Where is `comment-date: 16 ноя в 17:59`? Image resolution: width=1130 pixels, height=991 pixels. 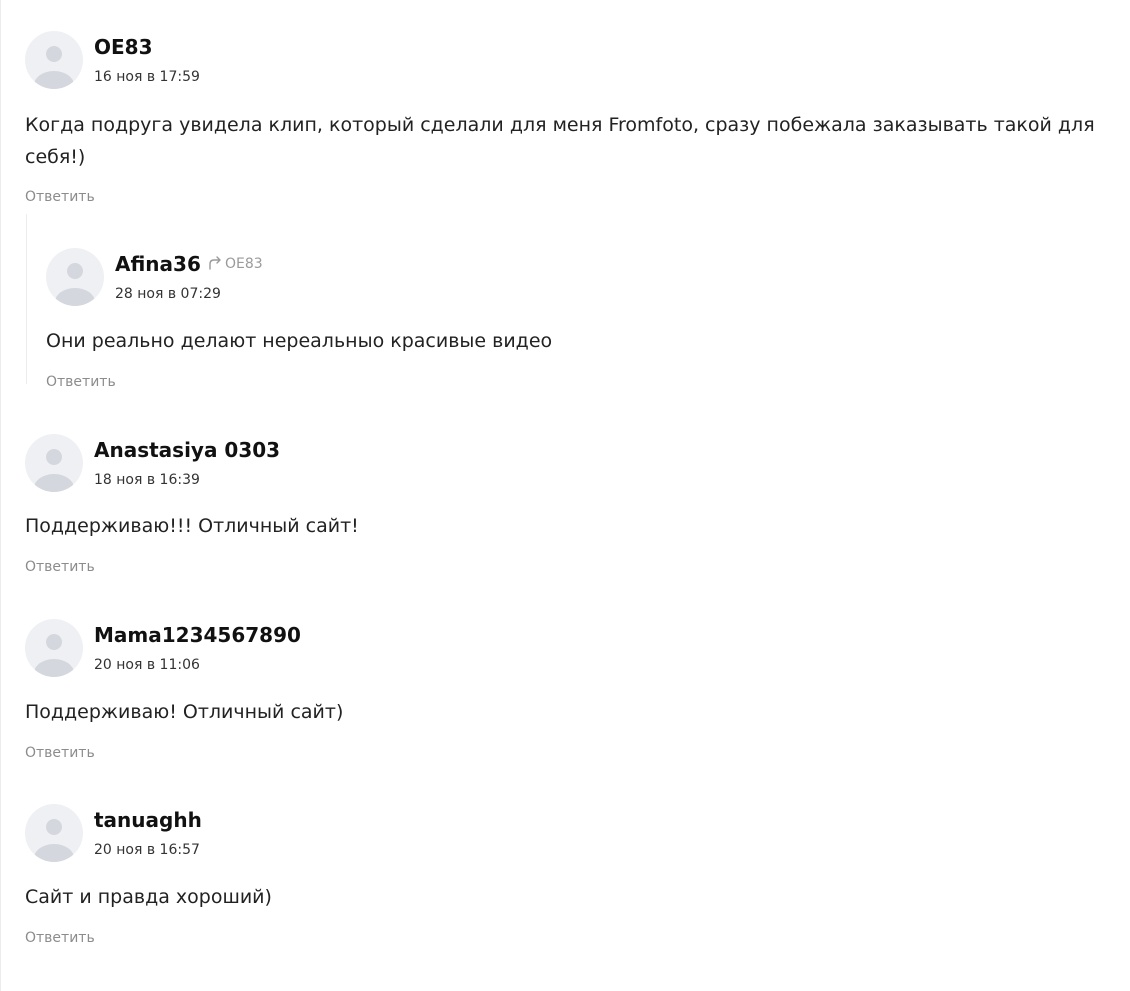 comment-date: 16 ноя в 17:59 is located at coordinates (147, 77).